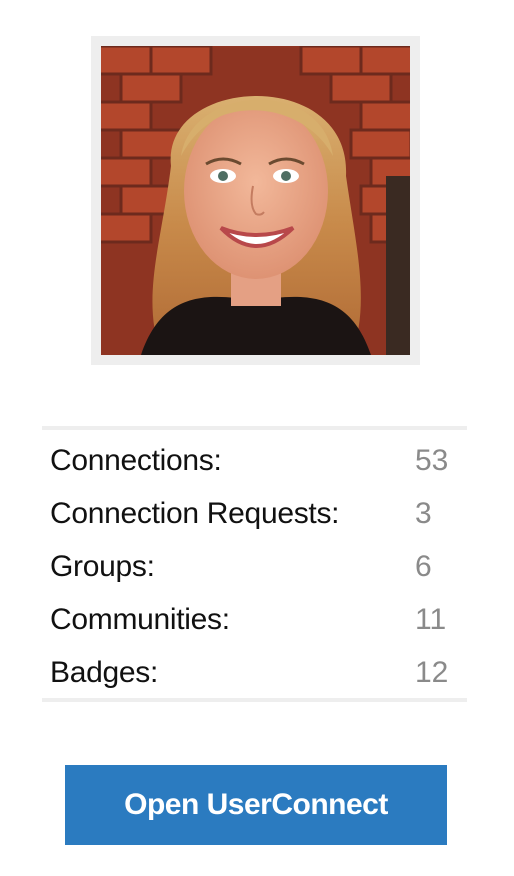 This screenshot has height=876, width=514. I want to click on stat-label: Badges:, so click(104, 672).